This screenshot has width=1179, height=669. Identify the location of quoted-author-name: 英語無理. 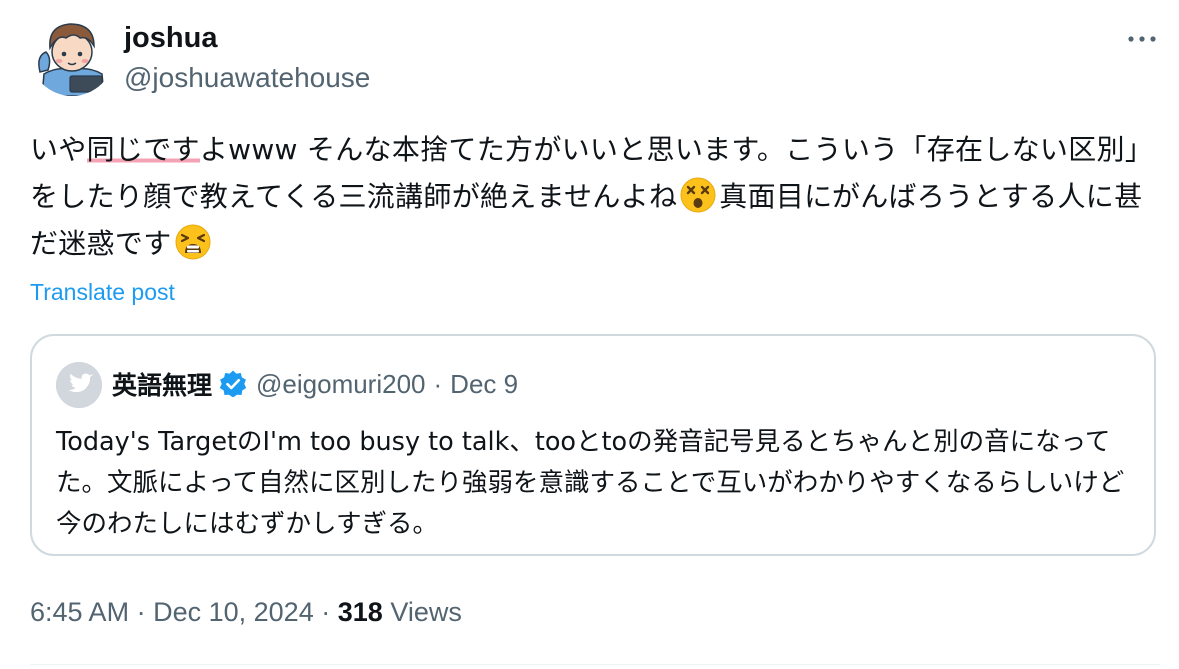
(162, 384).